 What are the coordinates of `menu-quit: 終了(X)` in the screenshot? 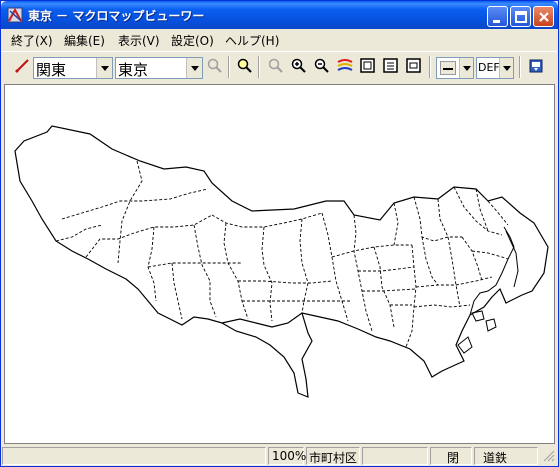 It's located at (32, 40).